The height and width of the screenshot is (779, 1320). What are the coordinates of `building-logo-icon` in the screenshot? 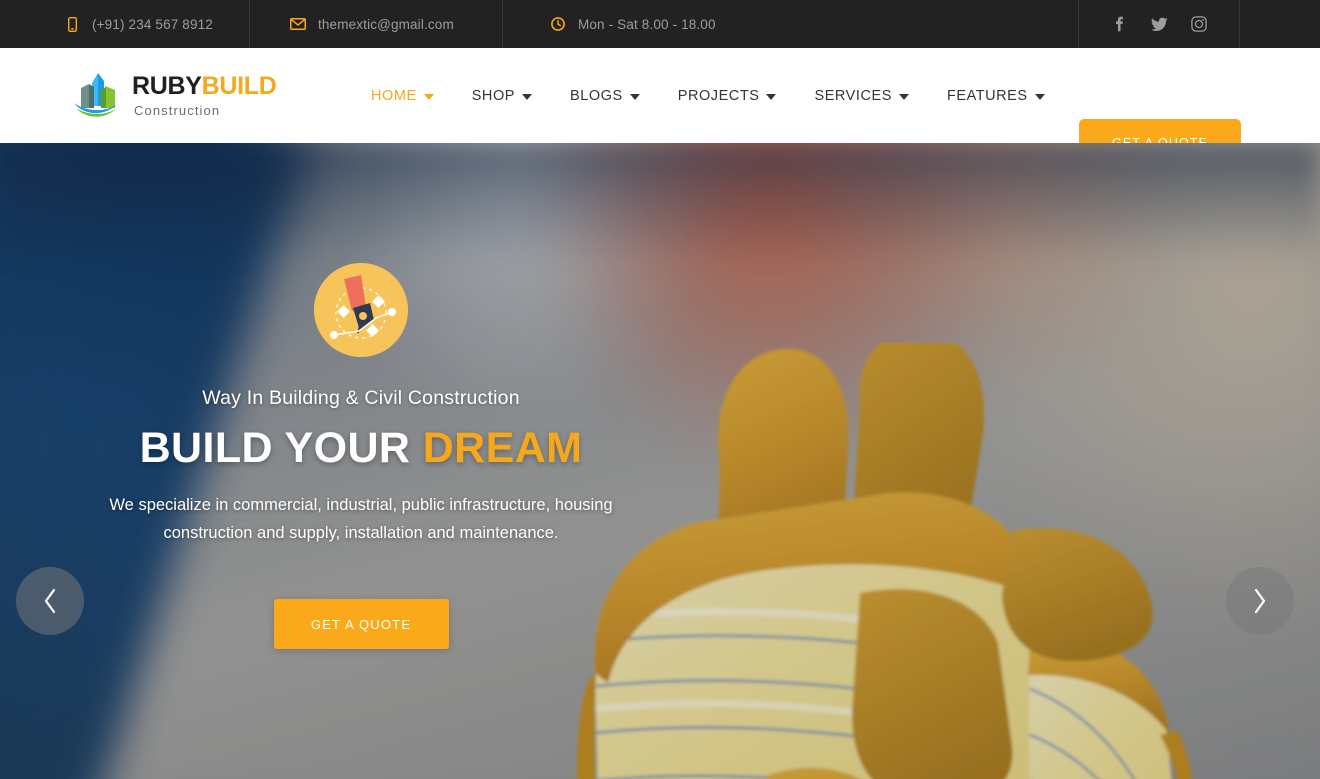 It's located at (96, 96).